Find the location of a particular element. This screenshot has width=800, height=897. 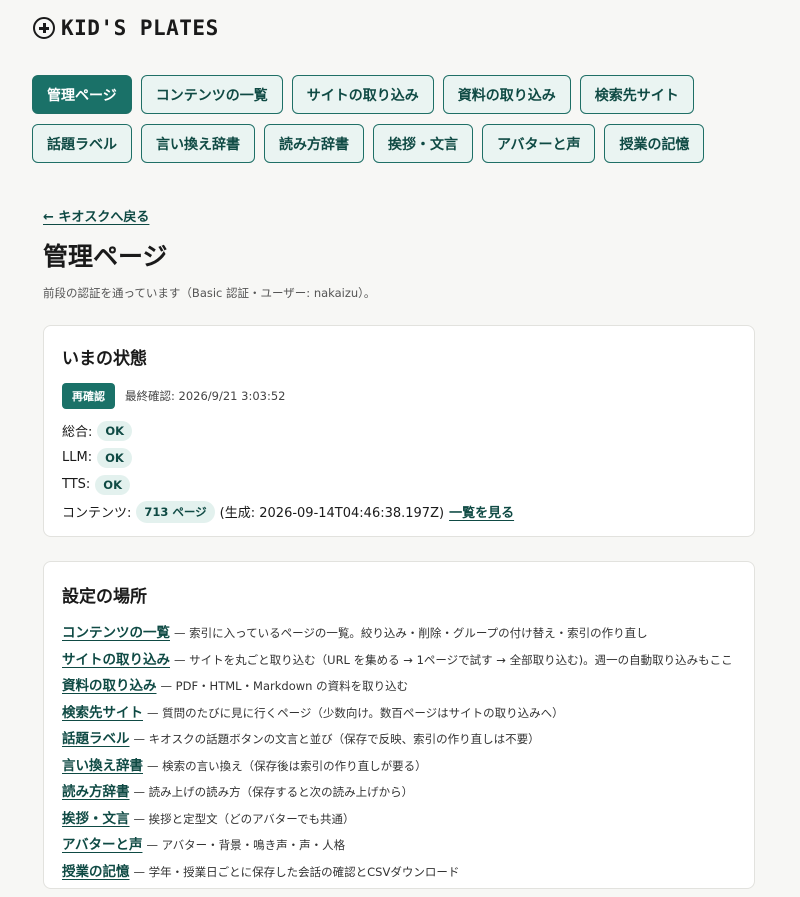

setting-desc: — 検索の言い換え（保存後は索引の作り直しが要る） is located at coordinates (287, 765).